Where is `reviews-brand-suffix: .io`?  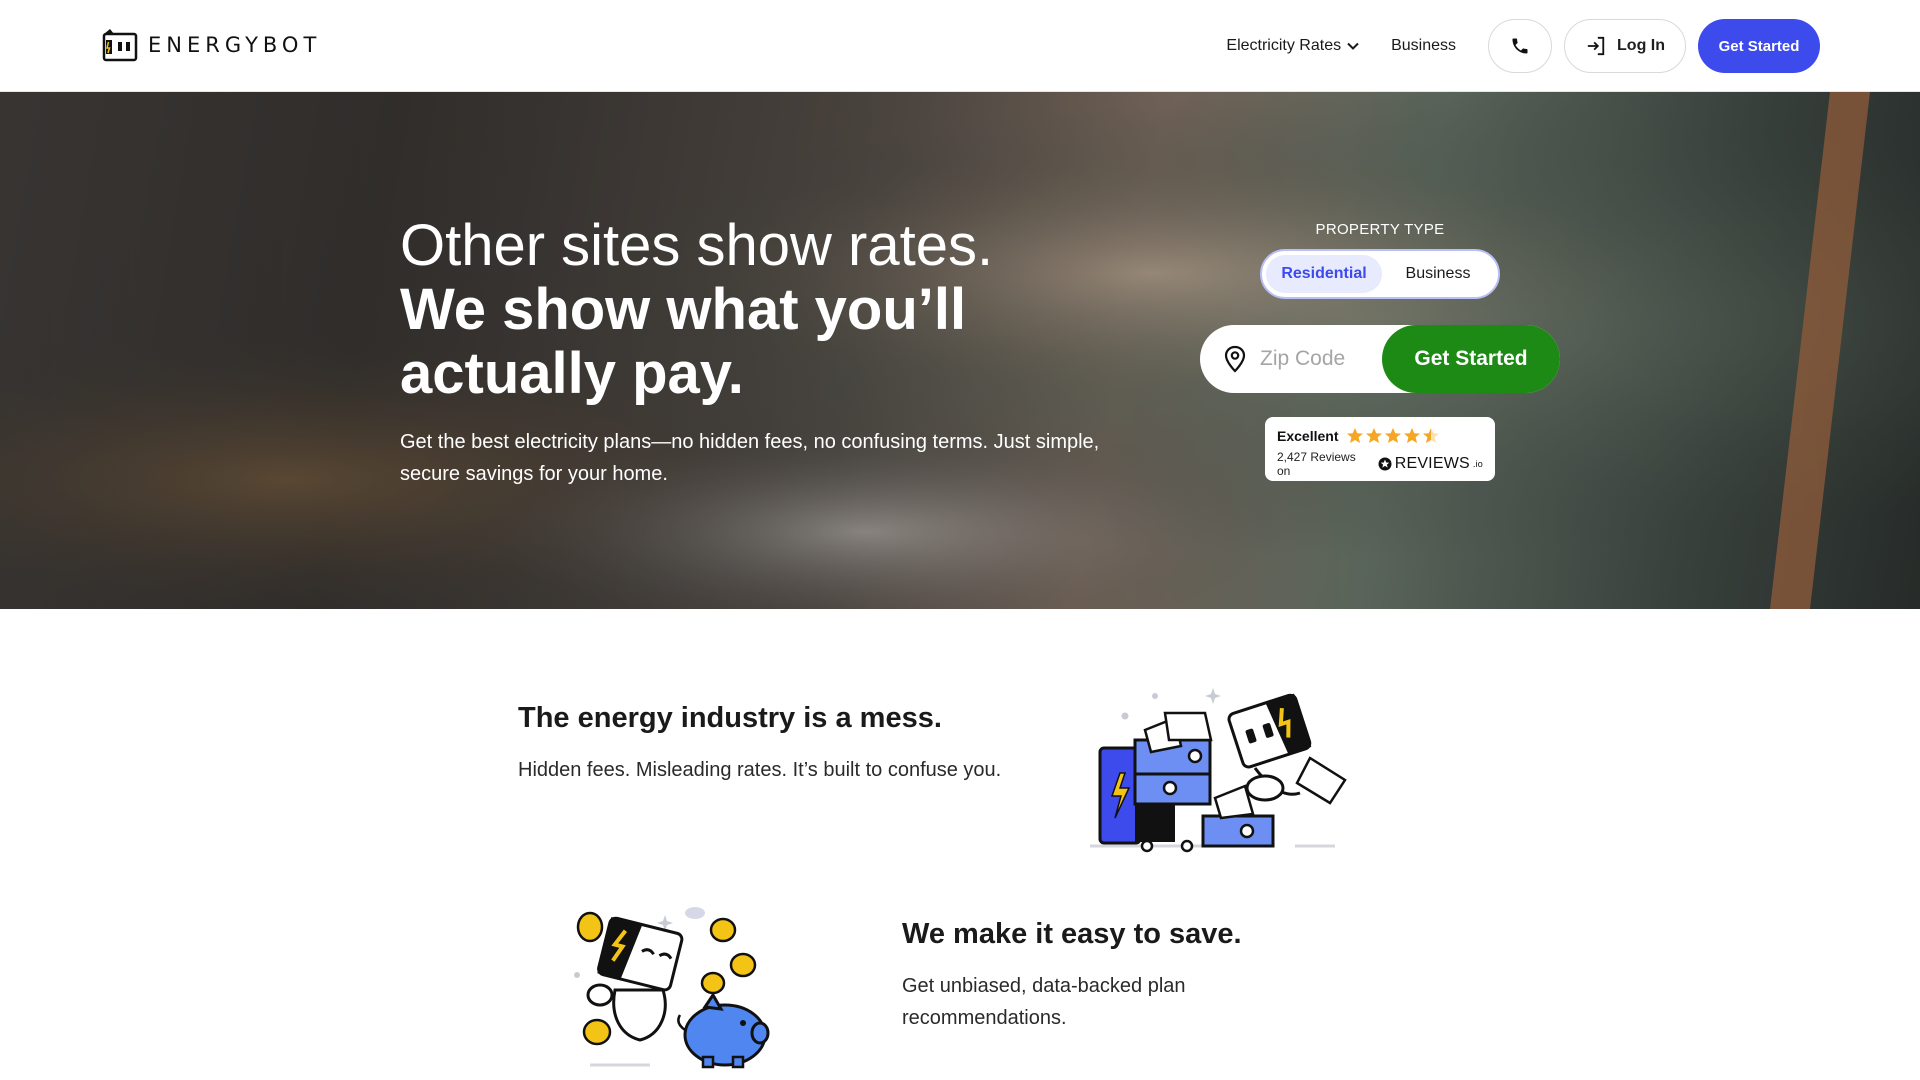
reviews-brand-suffix: .io is located at coordinates (1477, 464).